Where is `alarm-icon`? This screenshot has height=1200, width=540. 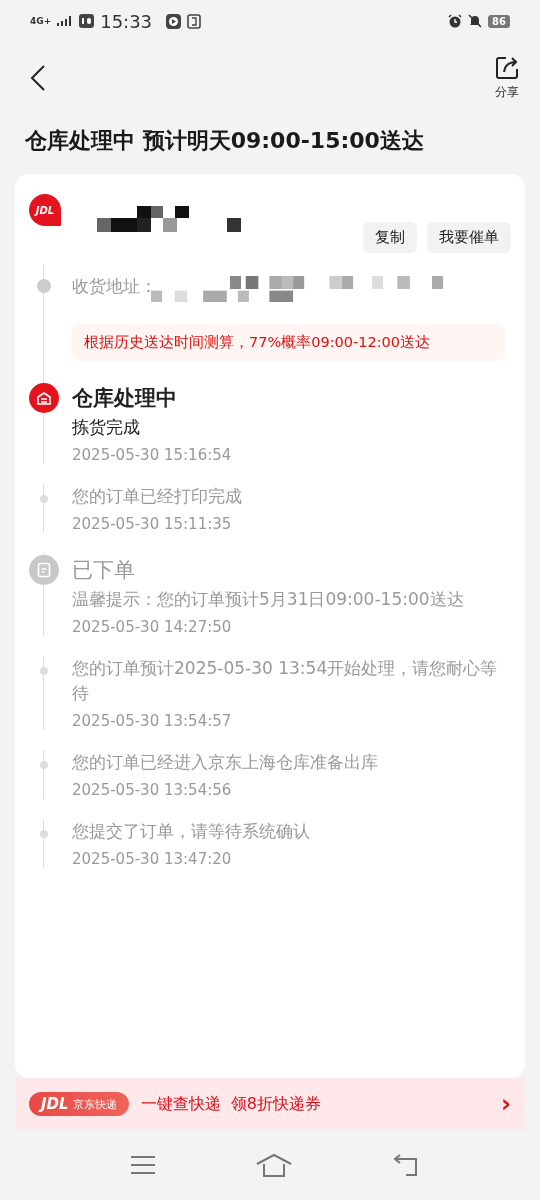 alarm-icon is located at coordinates (455, 21).